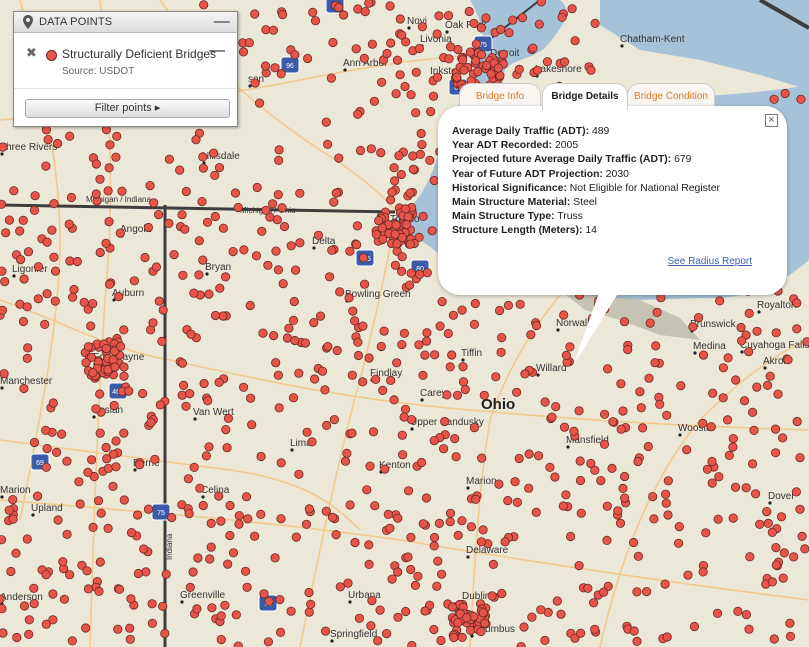 The width and height of the screenshot is (809, 647). I want to click on filter-points-button: Filter points ▸, so click(127, 108).